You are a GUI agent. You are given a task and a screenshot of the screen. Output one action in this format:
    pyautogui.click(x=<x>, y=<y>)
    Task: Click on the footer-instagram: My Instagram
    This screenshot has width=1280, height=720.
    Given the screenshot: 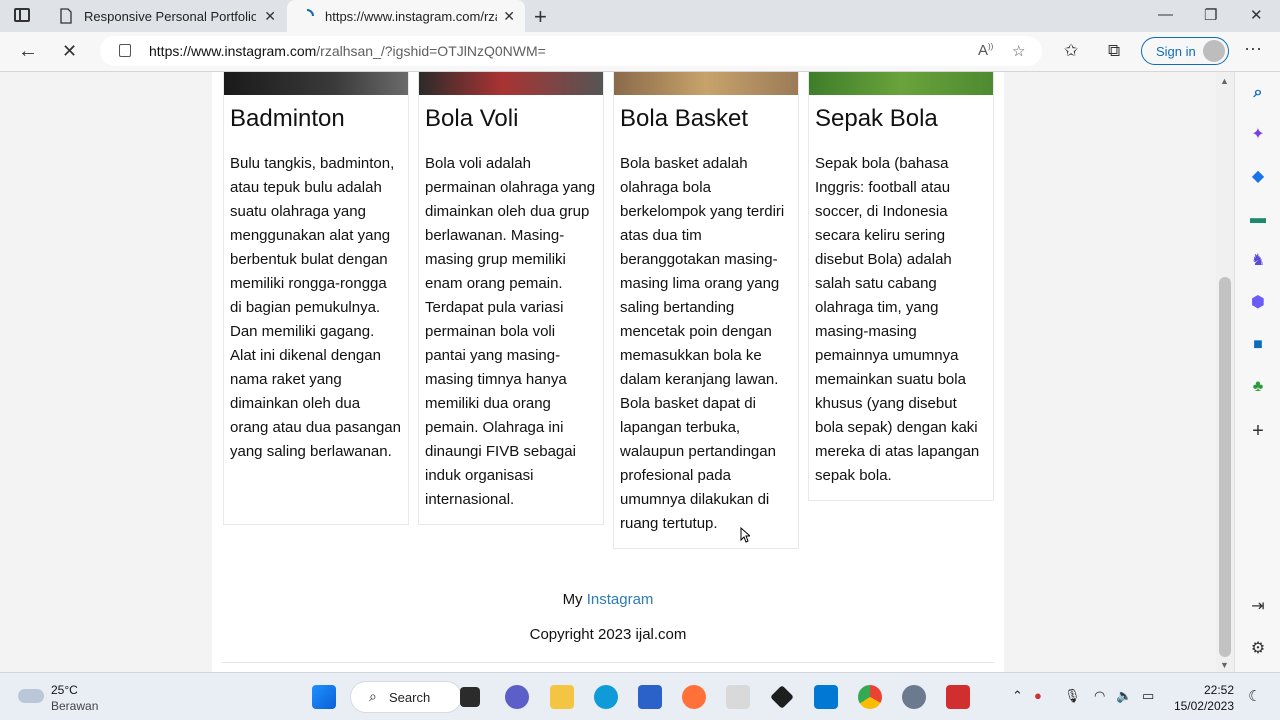 What is the action you would take?
    pyautogui.click(x=608, y=599)
    